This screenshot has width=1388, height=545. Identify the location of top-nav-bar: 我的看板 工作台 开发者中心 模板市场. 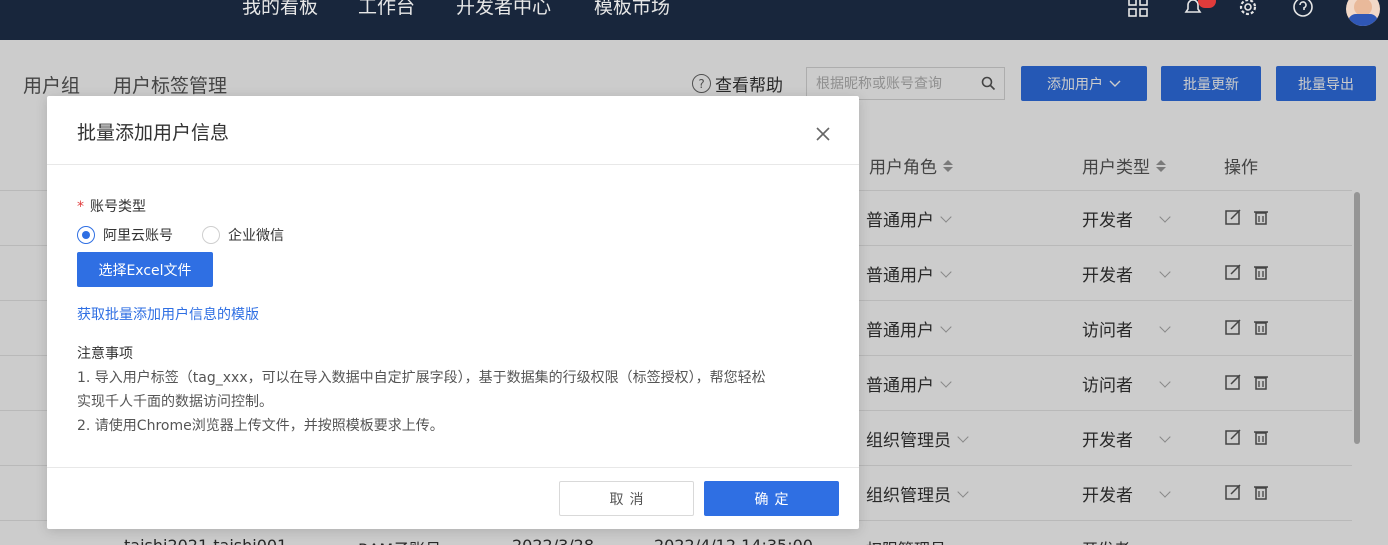
(694, 20).